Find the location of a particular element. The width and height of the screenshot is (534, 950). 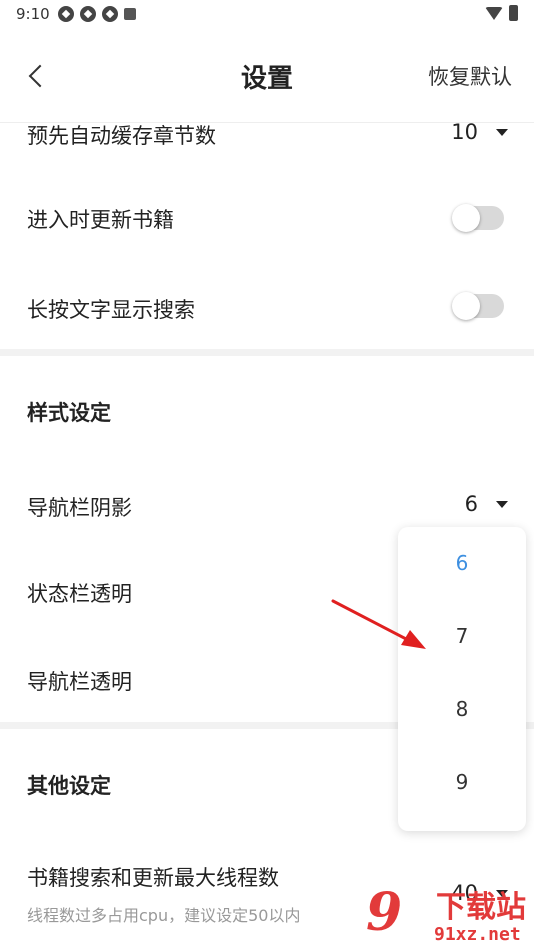

watermark-title: 下载站 is located at coordinates (481, 907).